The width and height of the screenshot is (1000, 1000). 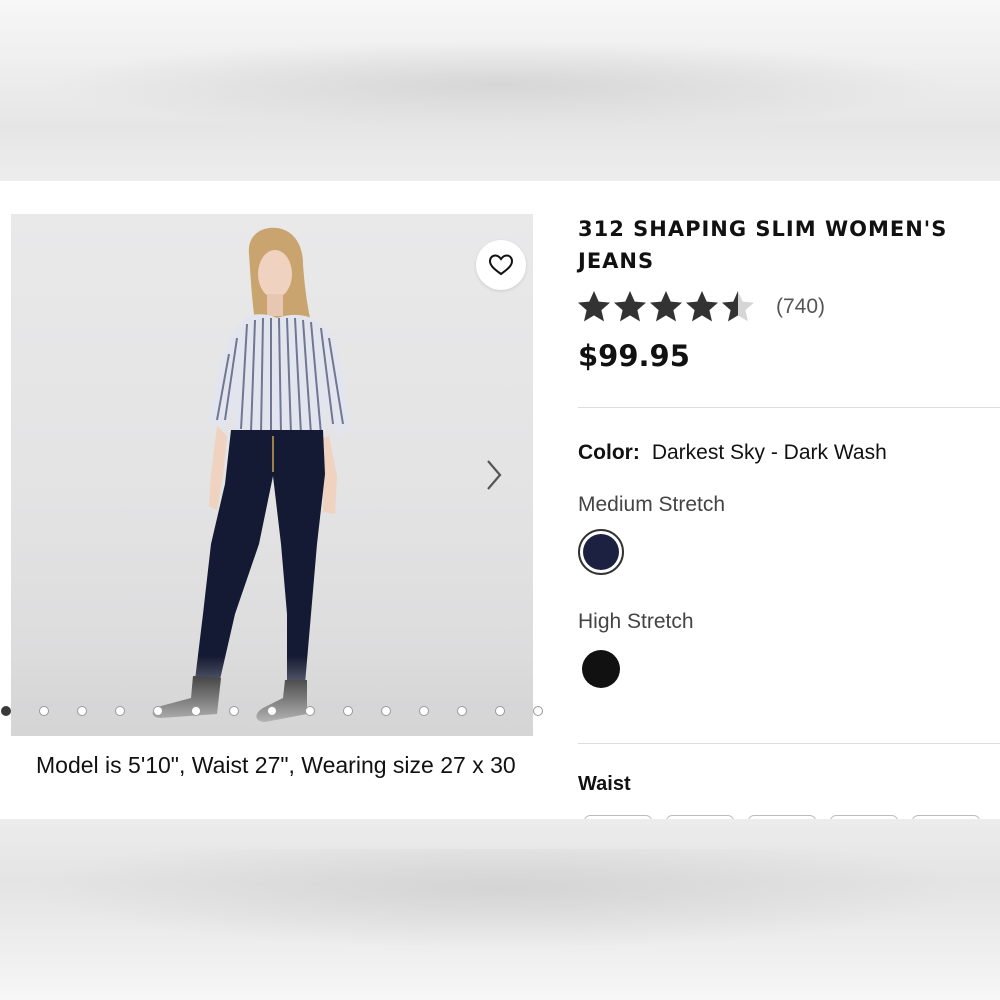 I want to click on color-selection: Color: Darkest Sky - Dark Wash, so click(x=732, y=453).